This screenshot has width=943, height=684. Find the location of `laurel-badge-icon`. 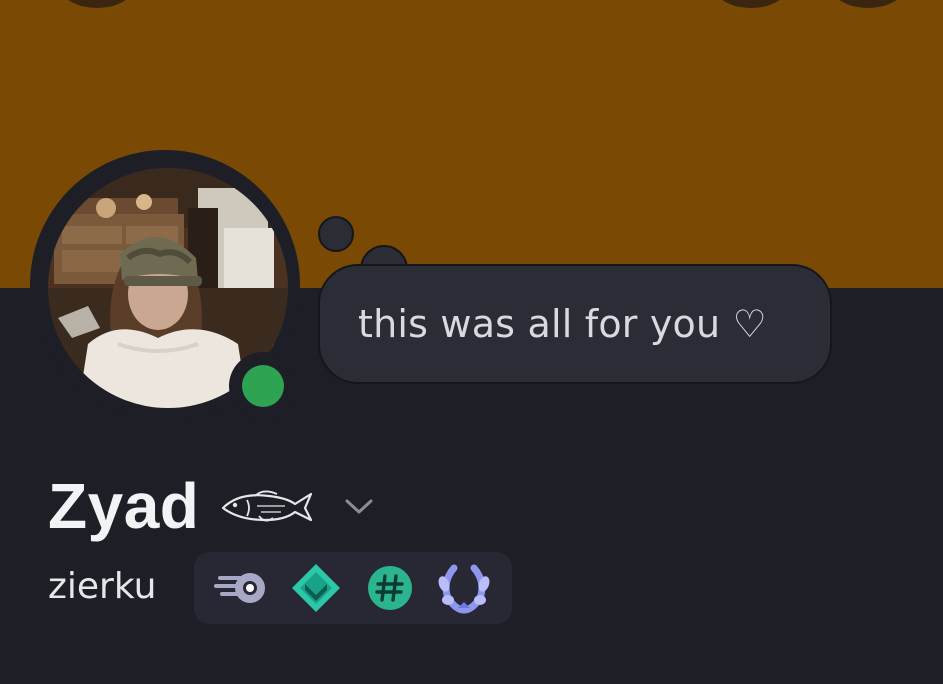

laurel-badge-icon is located at coordinates (464, 589).